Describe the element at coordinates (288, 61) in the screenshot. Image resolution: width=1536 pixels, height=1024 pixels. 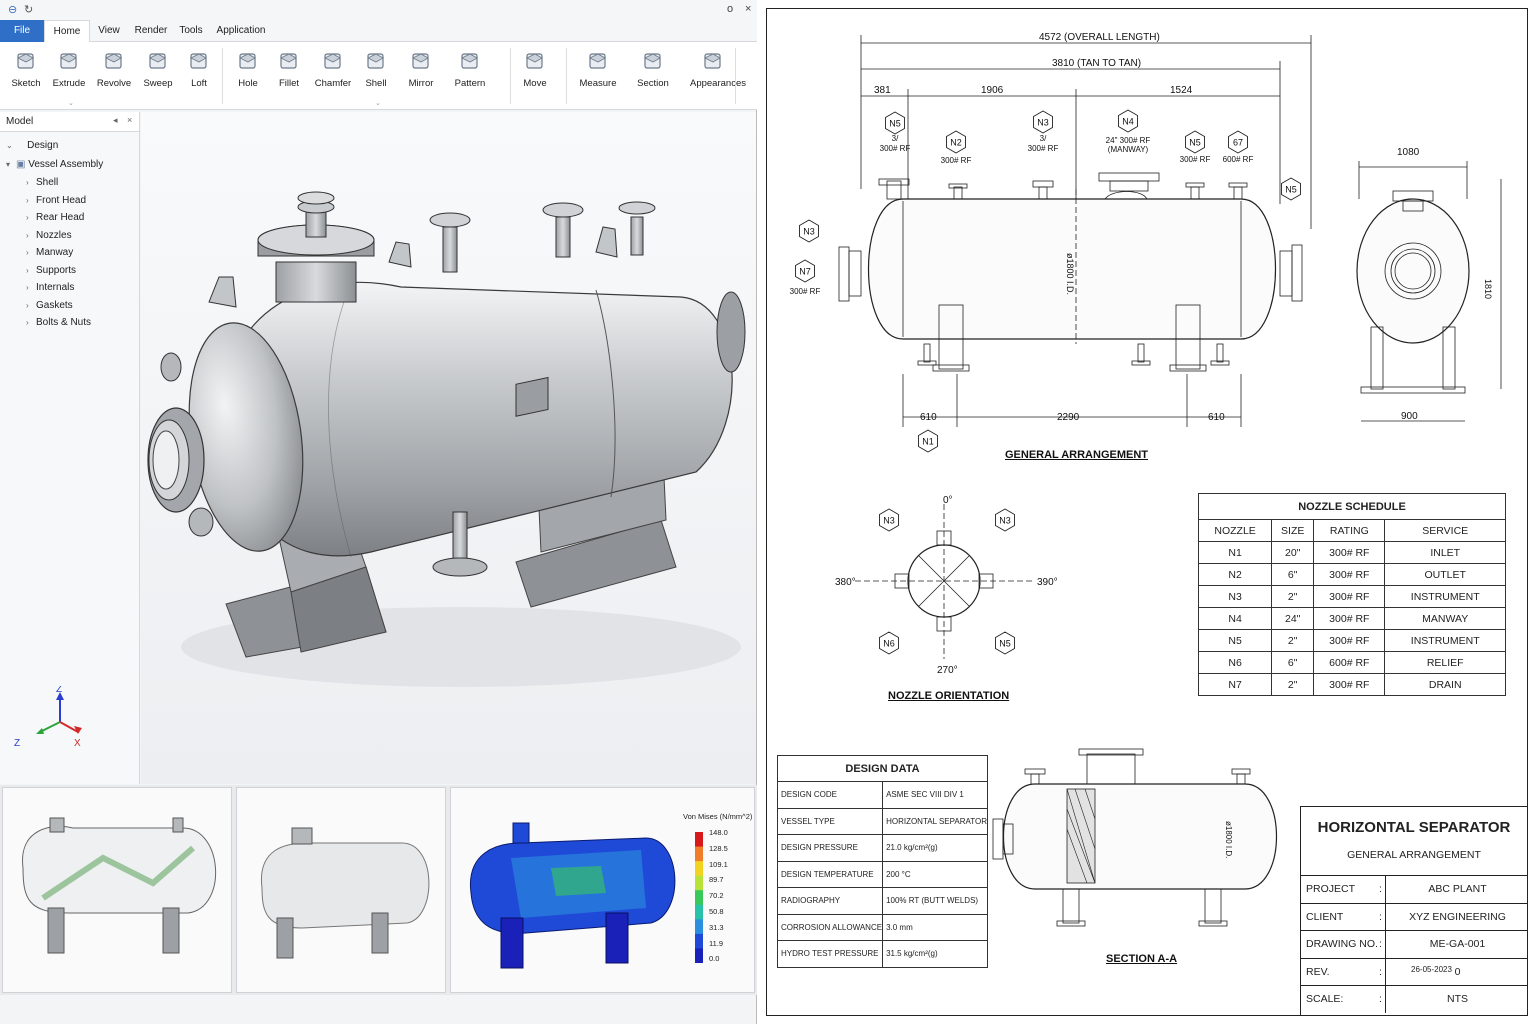
I see `fillet-icon` at that location.